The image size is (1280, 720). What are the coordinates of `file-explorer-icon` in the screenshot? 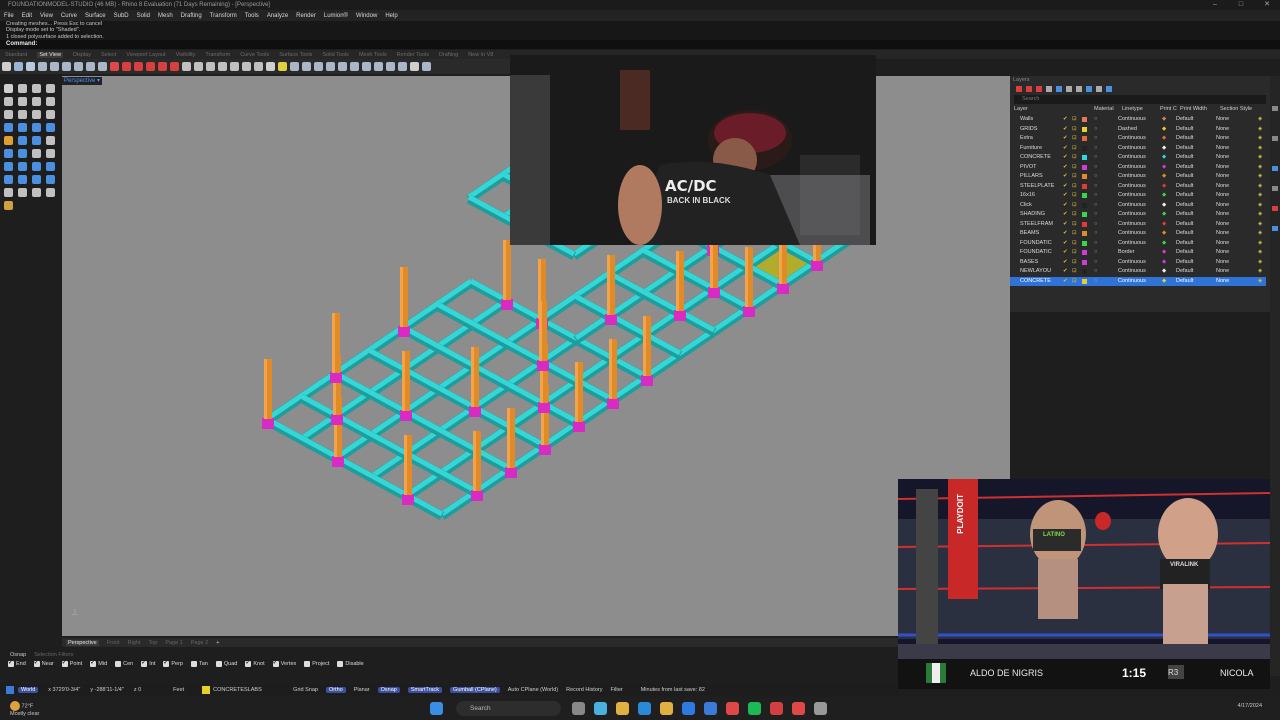 It's located at (622, 708).